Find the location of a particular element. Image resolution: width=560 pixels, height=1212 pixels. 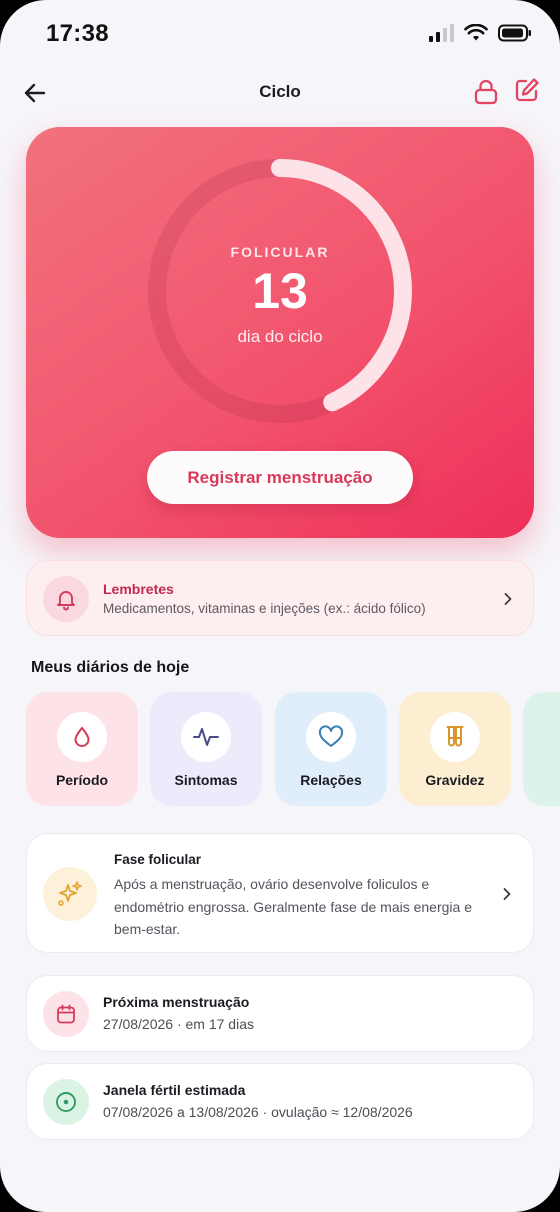

calendar-icon is located at coordinates (66, 1014).